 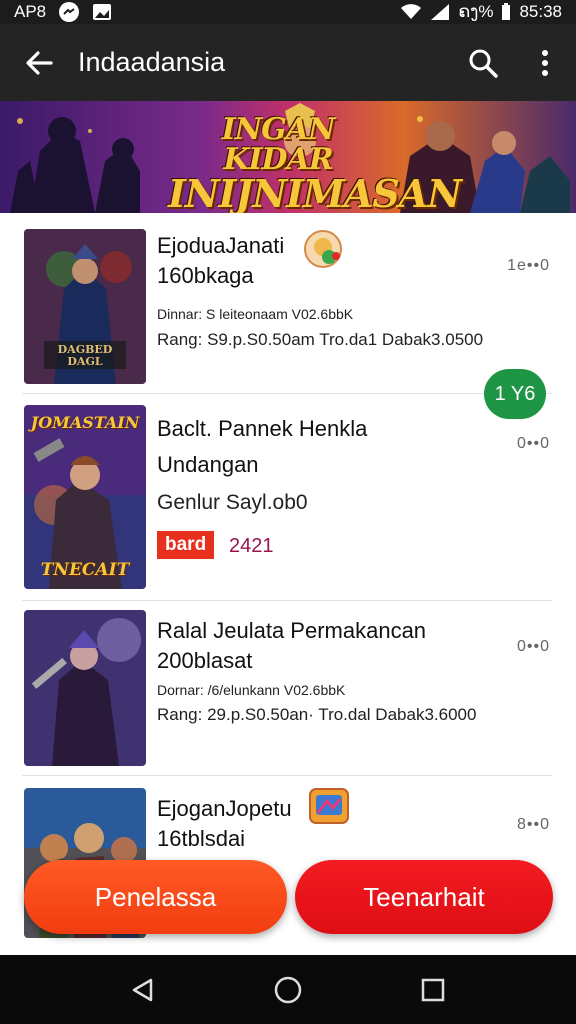 What do you see at coordinates (528, 266) in the screenshot?
I see `item-overflow-button: 1e••0` at bounding box center [528, 266].